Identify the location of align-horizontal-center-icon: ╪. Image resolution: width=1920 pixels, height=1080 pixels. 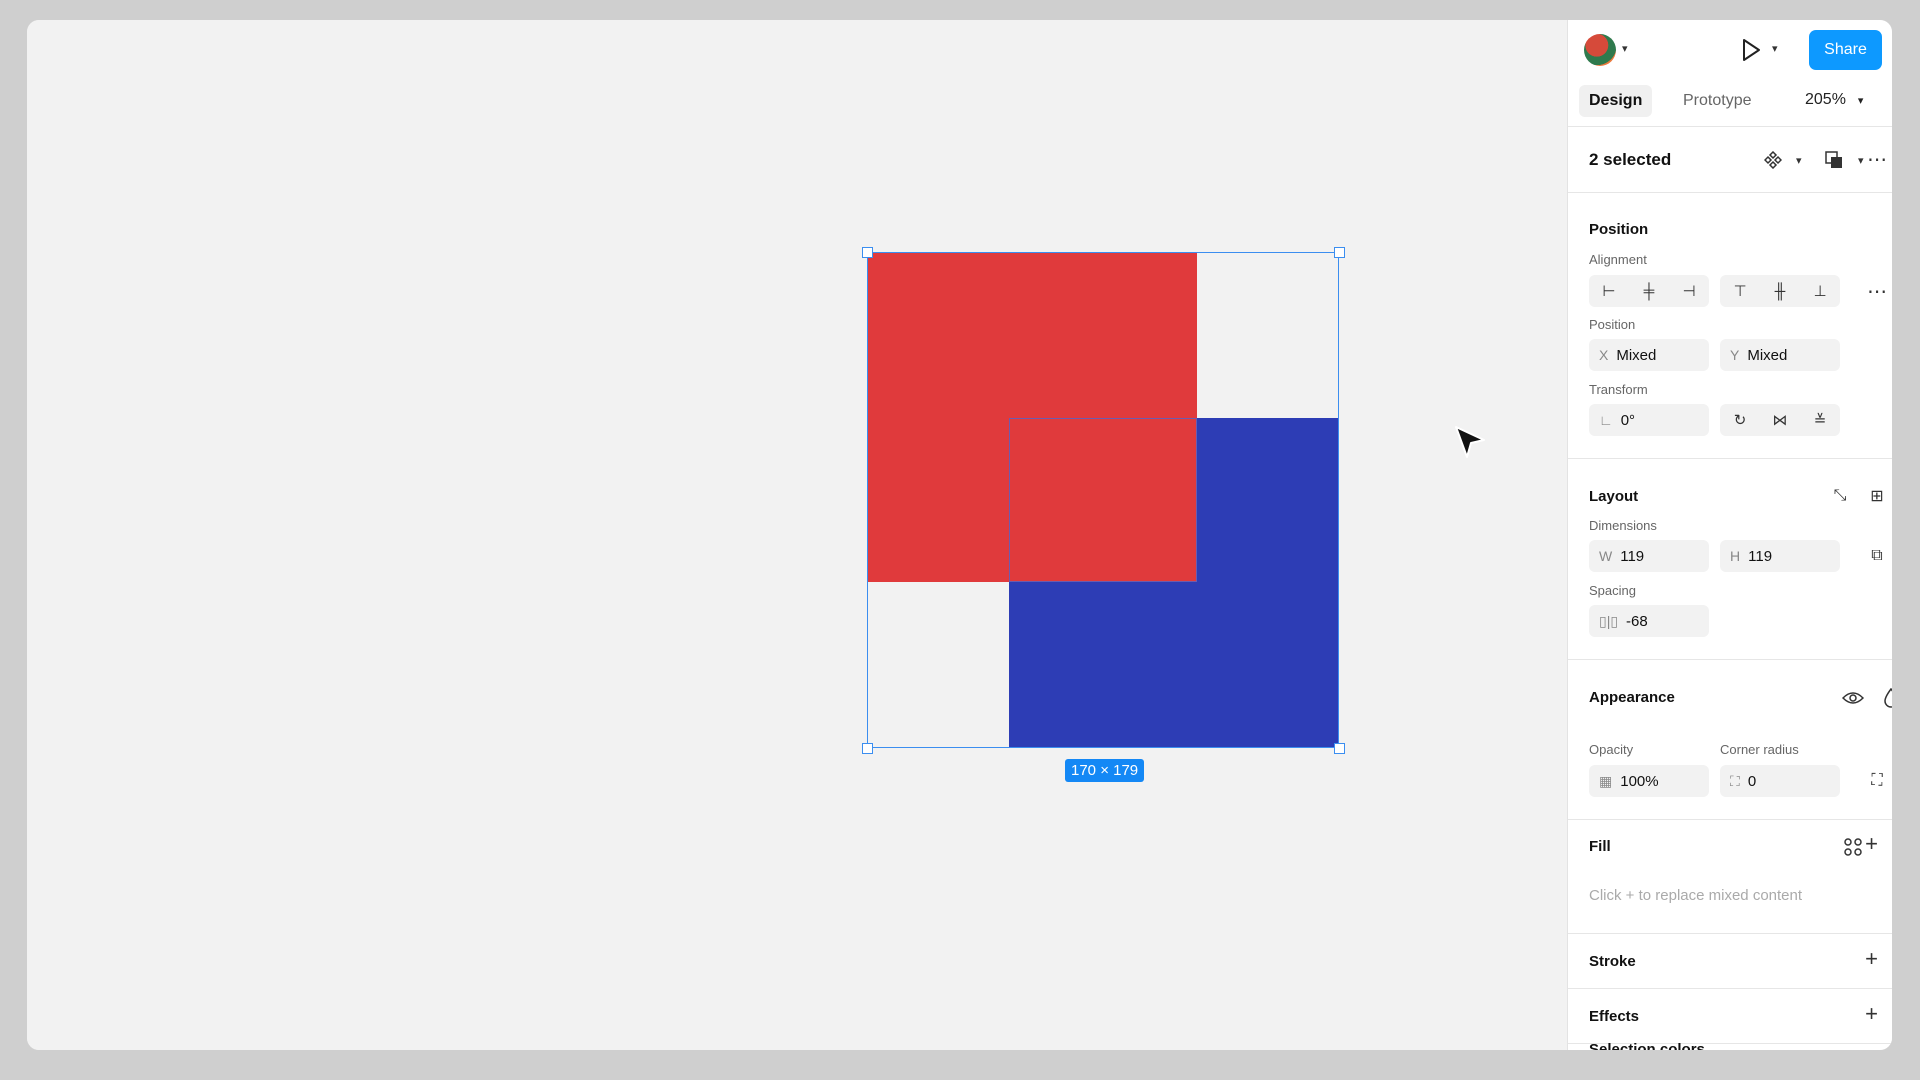
(1649, 291).